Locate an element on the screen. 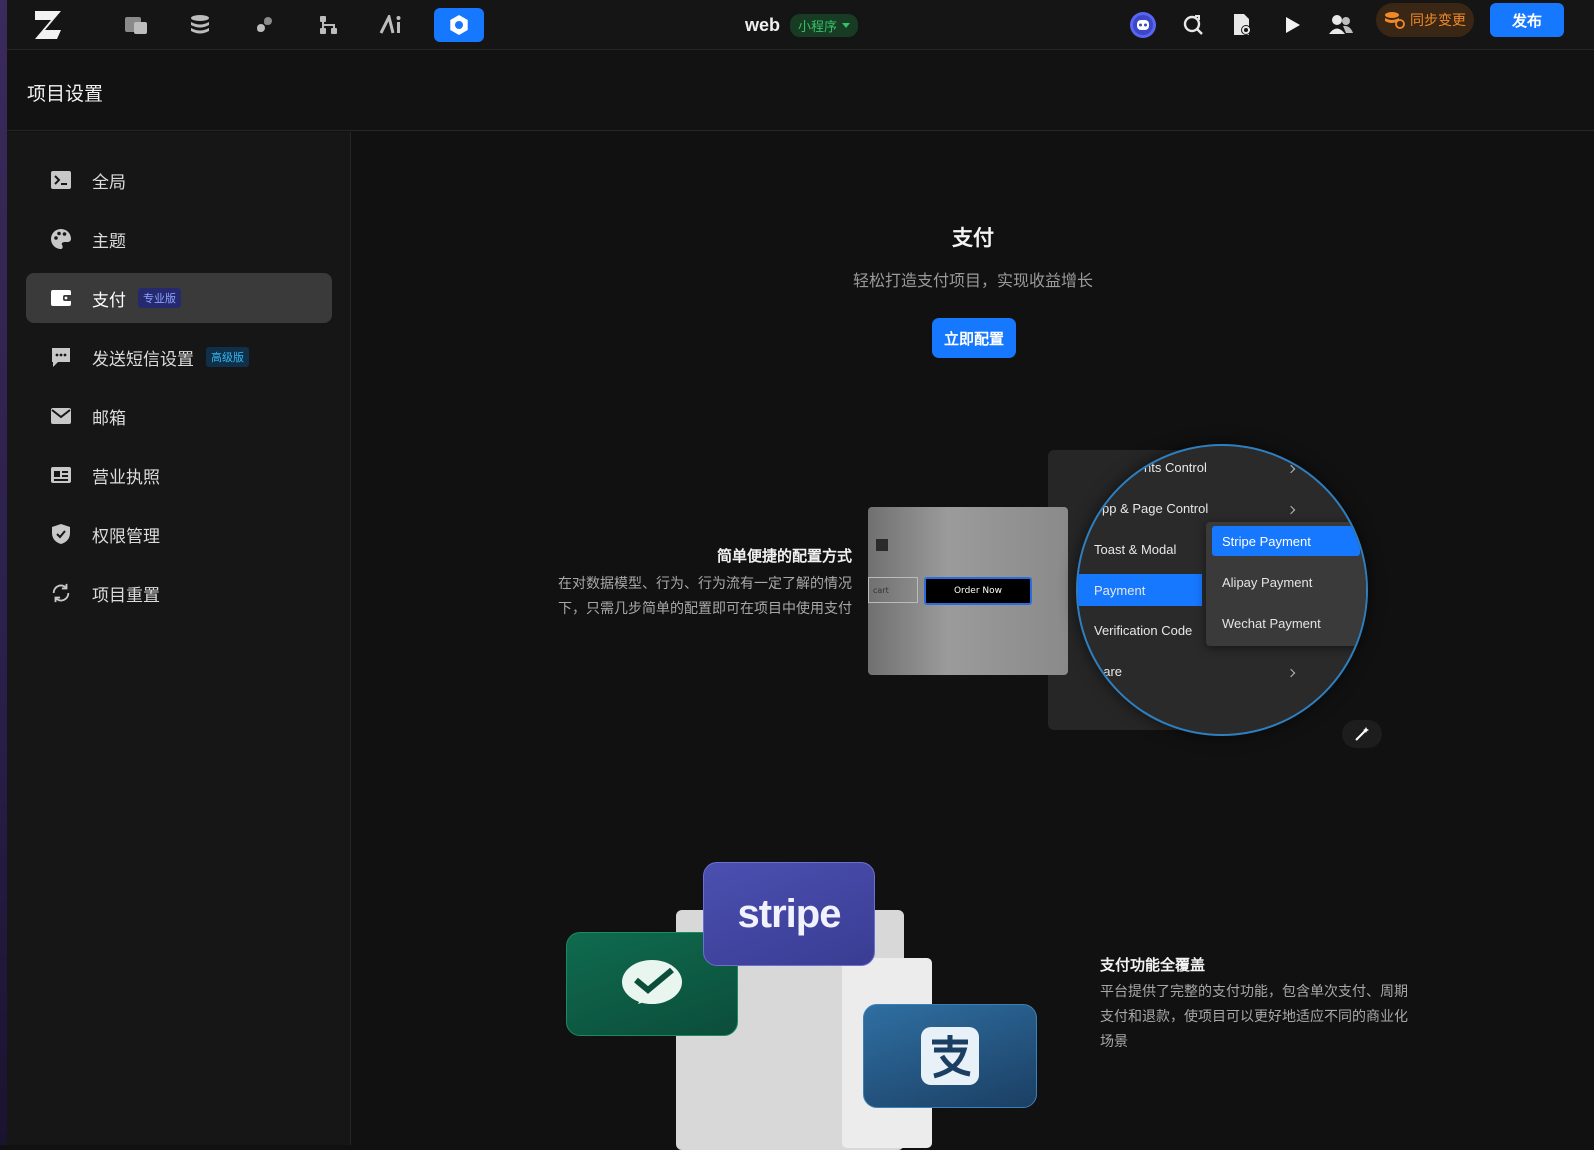 The width and height of the screenshot is (1594, 1150). discord-icon is located at coordinates (1143, 25).